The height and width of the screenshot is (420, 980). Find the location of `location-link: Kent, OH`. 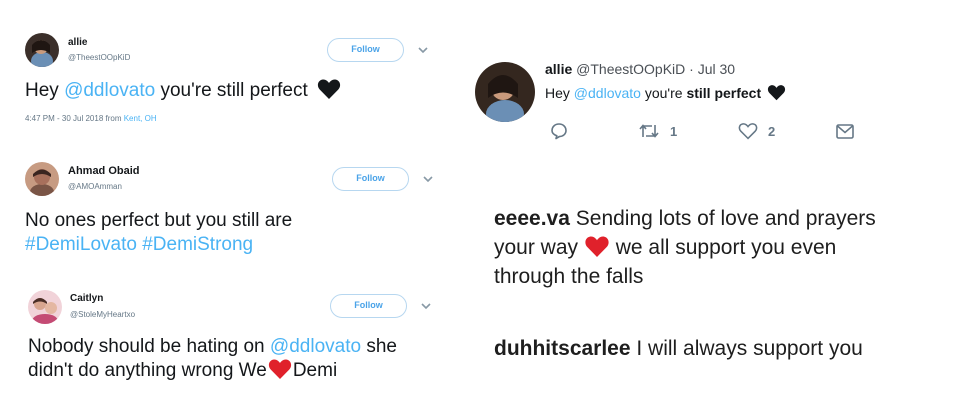

location-link: Kent, OH is located at coordinates (140, 118).